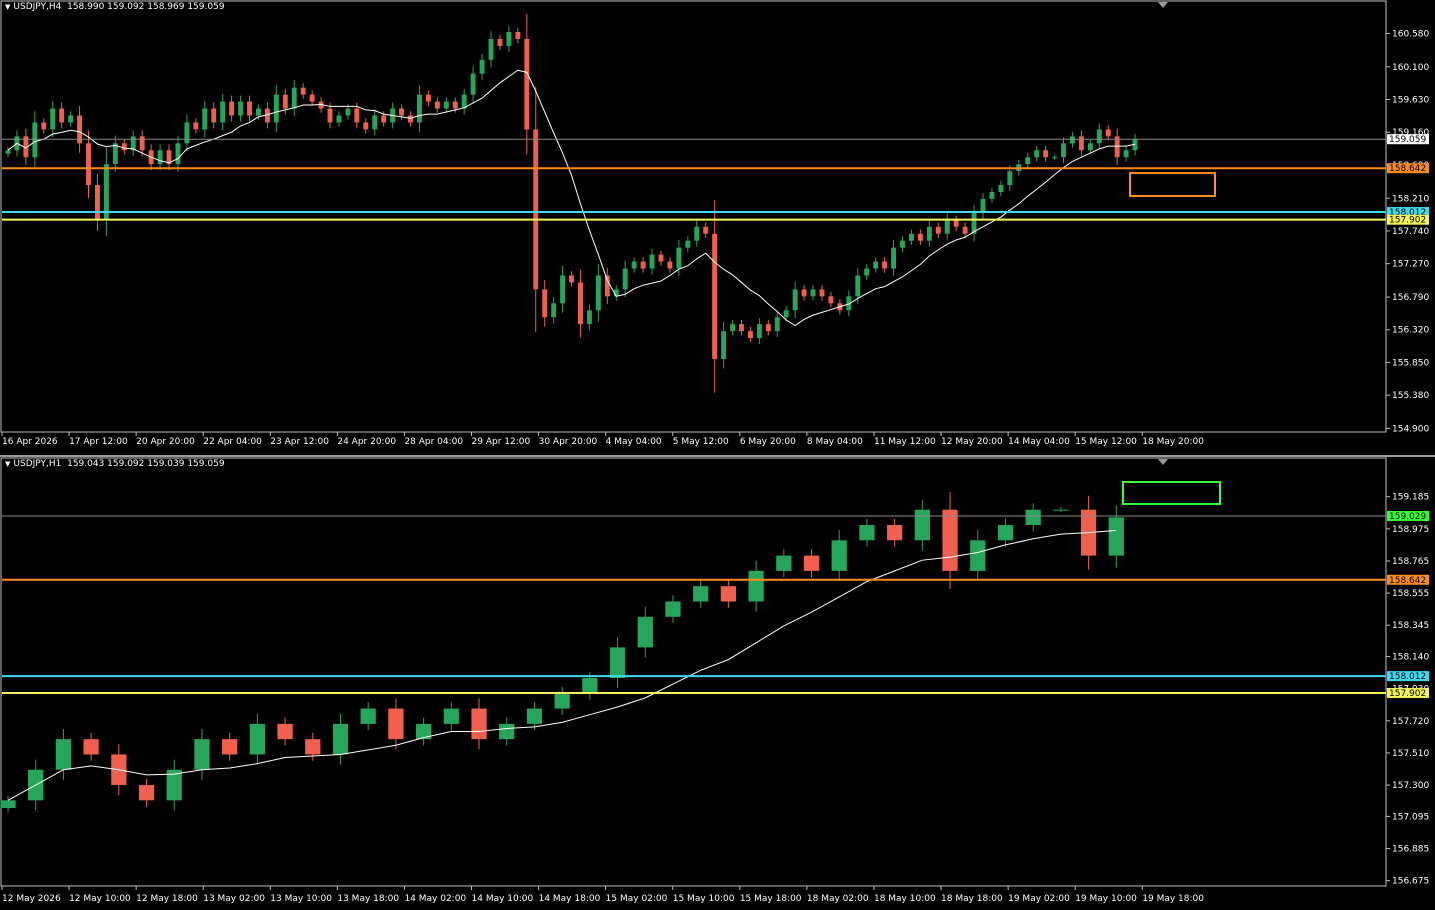 The height and width of the screenshot is (910, 1435). What do you see at coordinates (1410, 594) in the screenshot?
I see `bottom-y-tick-label: 158.555` at bounding box center [1410, 594].